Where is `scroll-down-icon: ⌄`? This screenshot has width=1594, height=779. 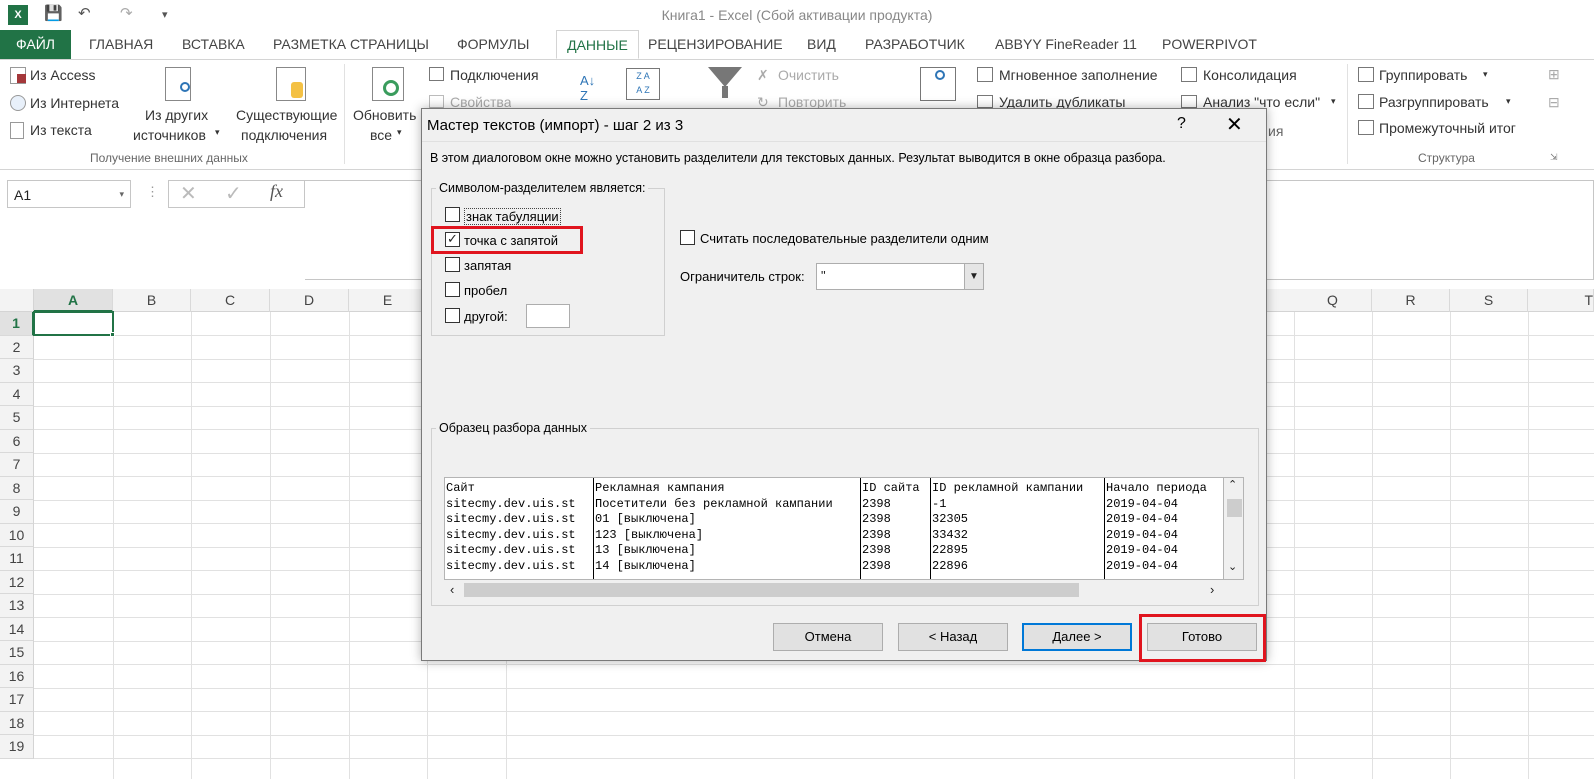 scroll-down-icon: ⌄ is located at coordinates (1232, 566).